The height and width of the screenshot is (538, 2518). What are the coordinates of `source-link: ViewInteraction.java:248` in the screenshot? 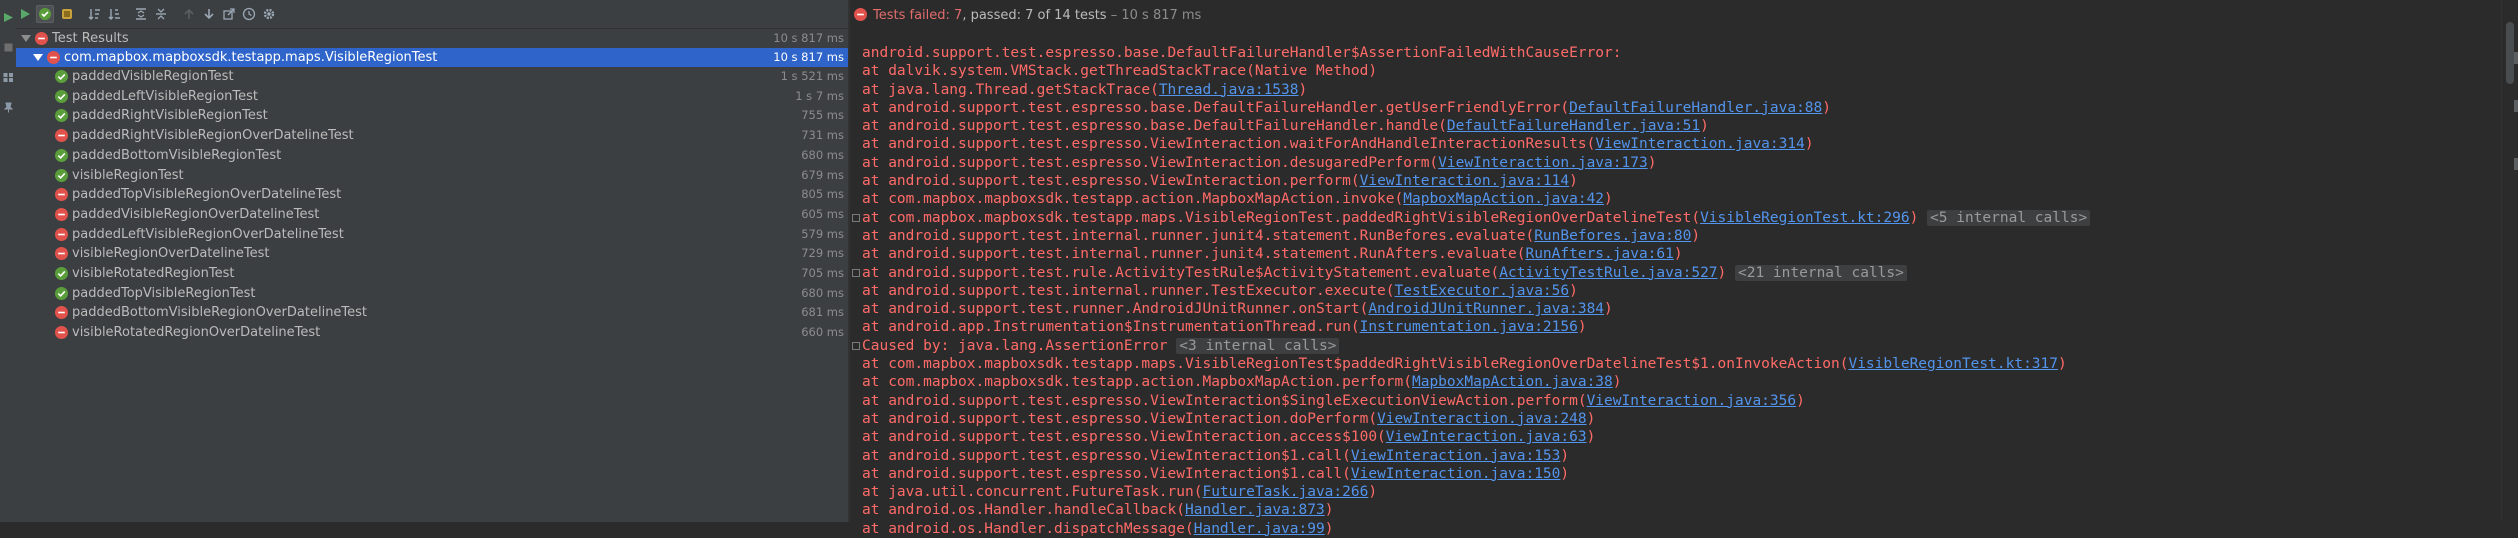 It's located at (1482, 419).